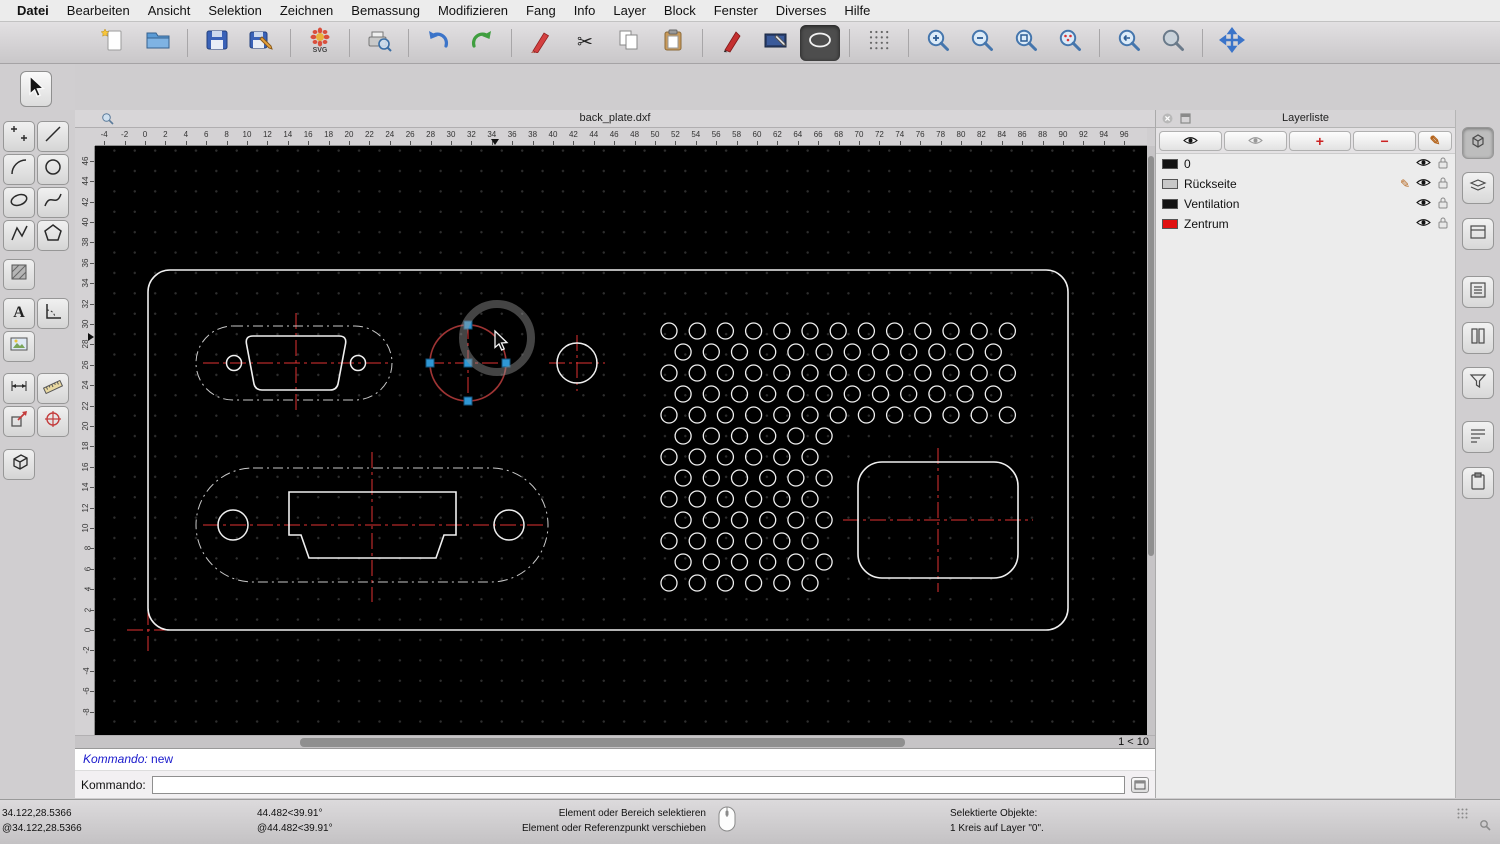 The height and width of the screenshot is (844, 1500). What do you see at coordinates (541, 43) in the screenshot?
I see `delete-entities-button` at bounding box center [541, 43].